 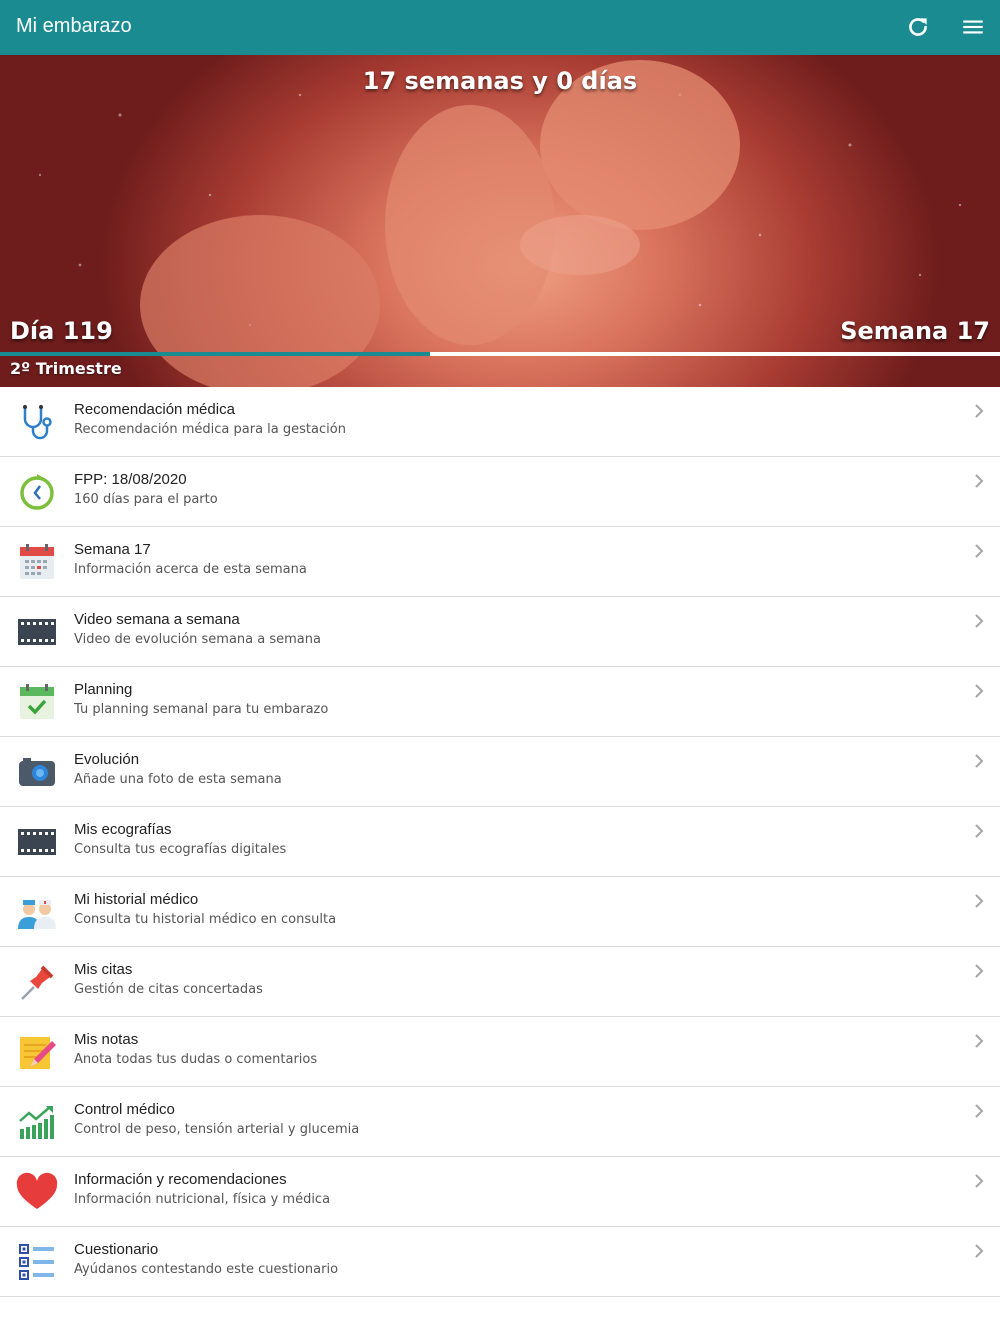 What do you see at coordinates (206, 1269) in the screenshot?
I see `item-subtitle: Ayúdanos contestando este cuestionario` at bounding box center [206, 1269].